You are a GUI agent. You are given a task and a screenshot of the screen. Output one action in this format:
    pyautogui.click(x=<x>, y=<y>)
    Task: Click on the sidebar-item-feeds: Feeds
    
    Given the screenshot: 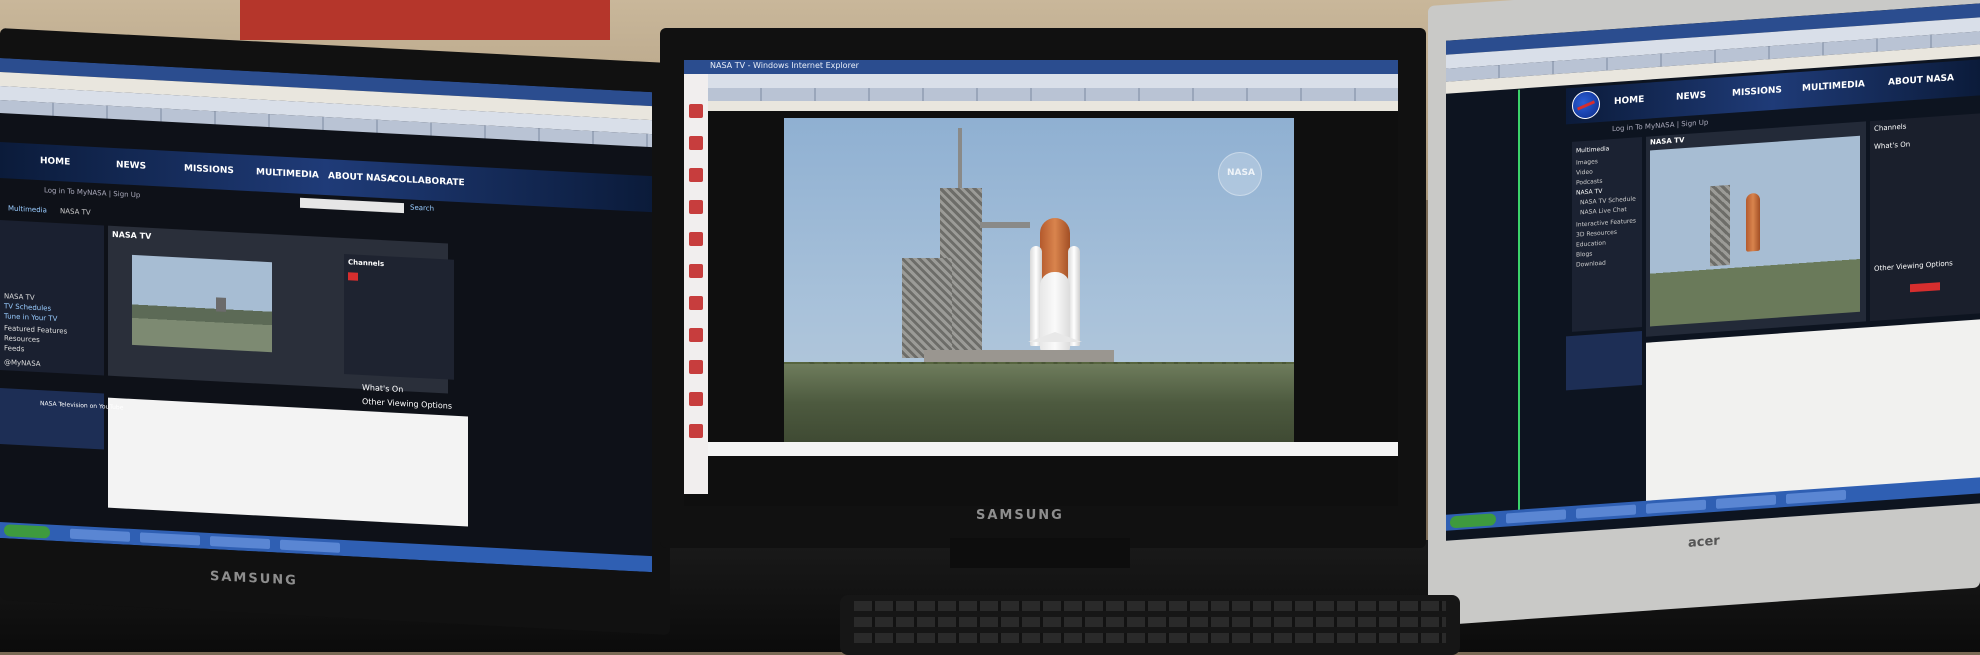 What is the action you would take?
    pyautogui.click(x=14, y=348)
    